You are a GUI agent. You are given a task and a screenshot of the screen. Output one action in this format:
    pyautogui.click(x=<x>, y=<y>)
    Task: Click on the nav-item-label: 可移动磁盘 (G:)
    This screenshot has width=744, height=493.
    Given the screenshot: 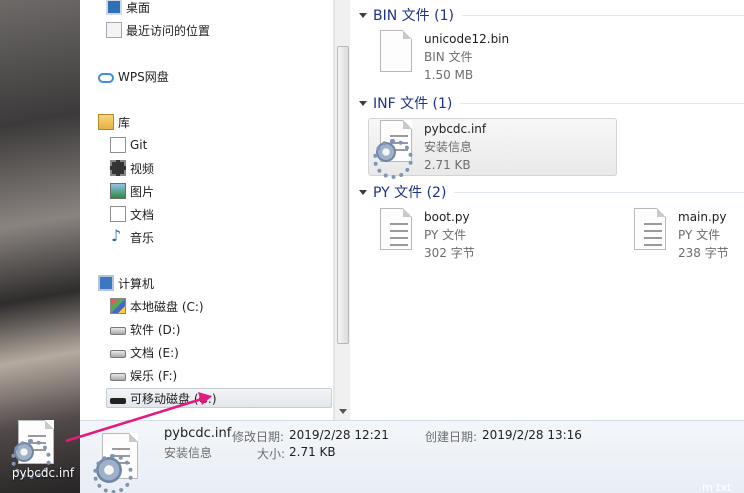 What is the action you would take?
    pyautogui.click(x=173, y=398)
    